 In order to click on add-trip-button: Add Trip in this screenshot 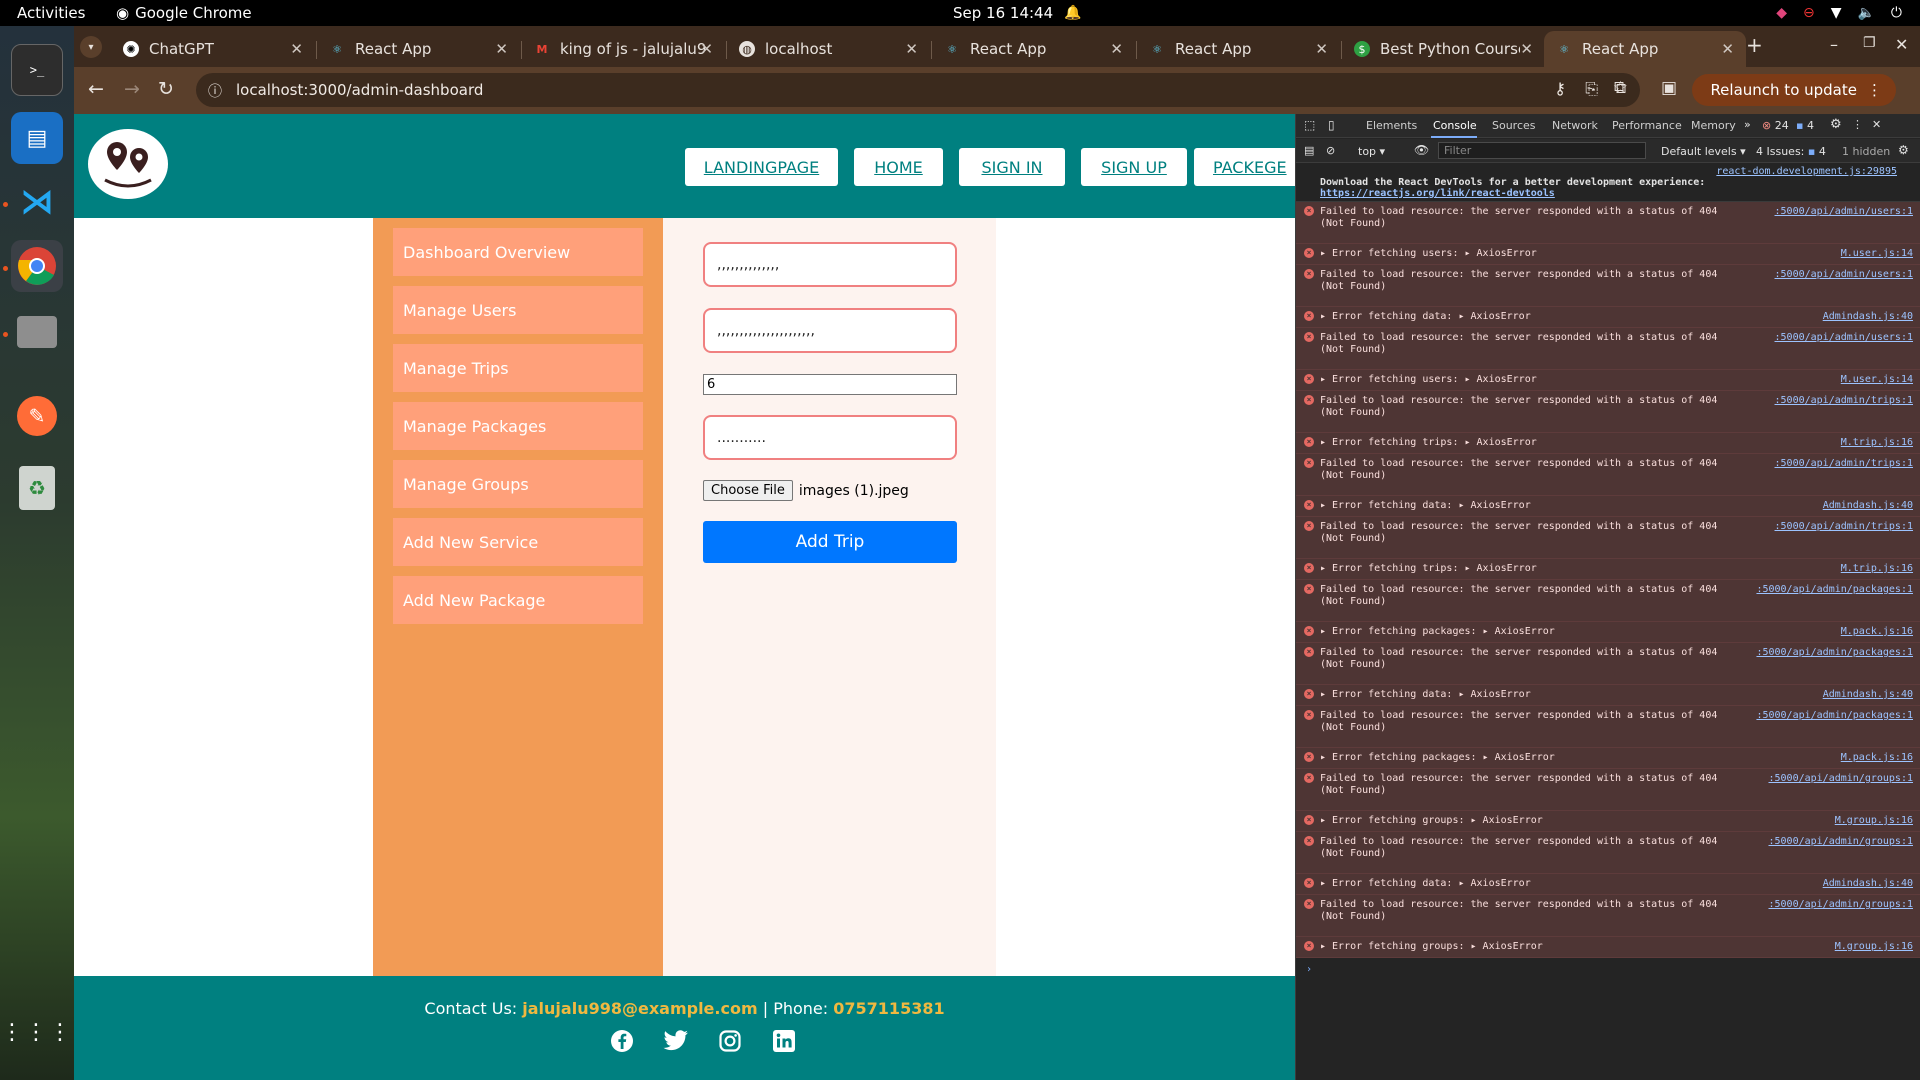, I will do `click(830, 542)`.